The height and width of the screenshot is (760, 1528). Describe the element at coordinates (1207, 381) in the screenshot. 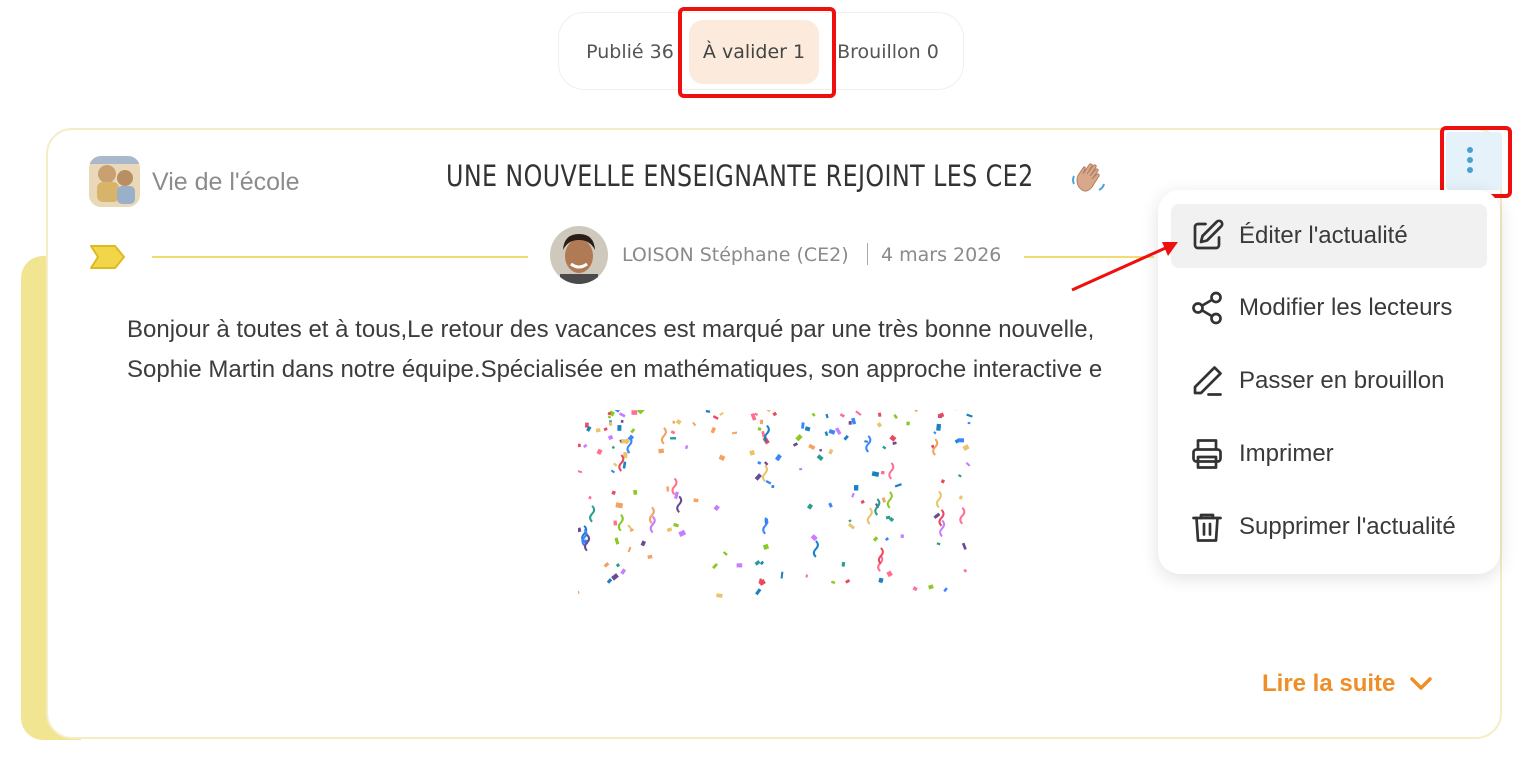

I see `pen-icon` at that location.